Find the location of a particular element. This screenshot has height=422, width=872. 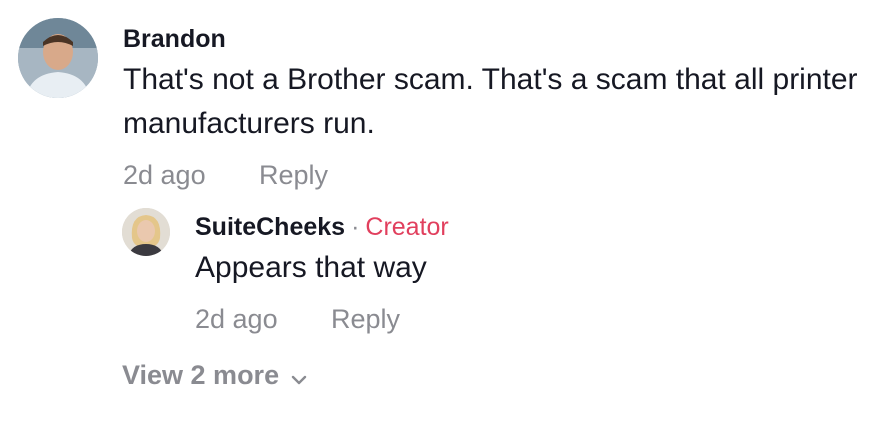

view-more-label: View 2 more is located at coordinates (201, 375).